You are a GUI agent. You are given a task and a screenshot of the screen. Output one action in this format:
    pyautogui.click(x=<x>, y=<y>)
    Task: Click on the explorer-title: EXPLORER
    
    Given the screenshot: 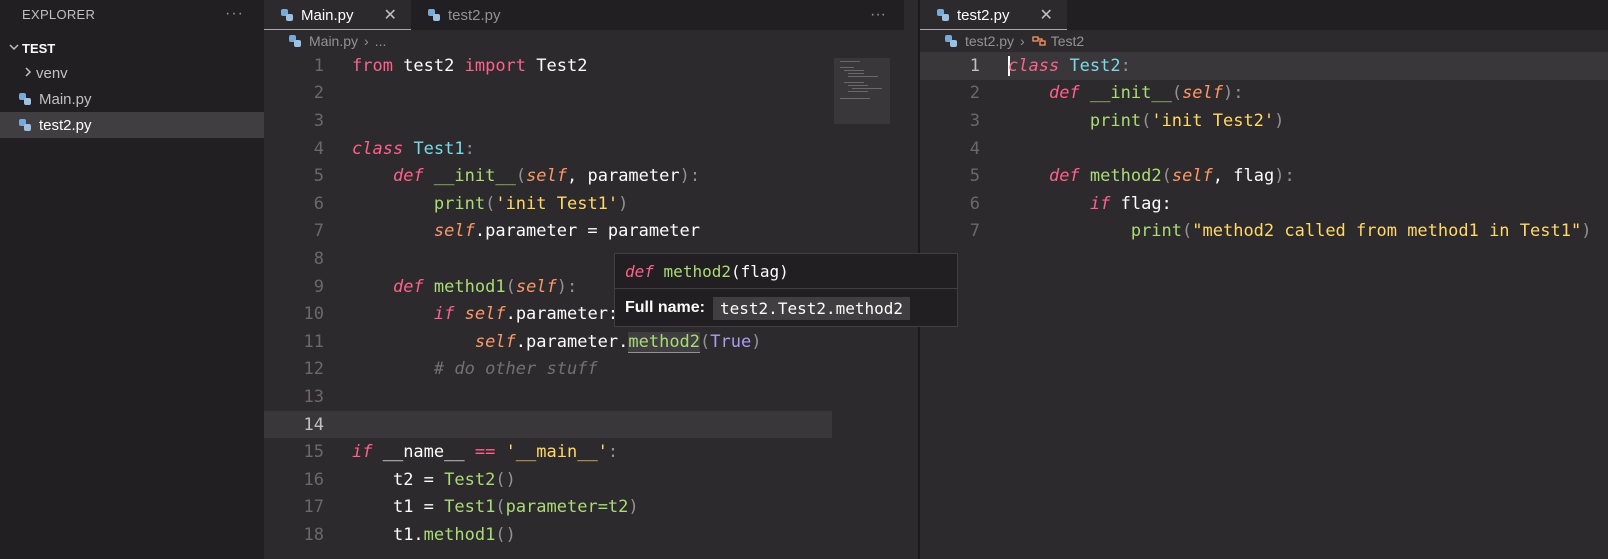 What is the action you would take?
    pyautogui.click(x=59, y=14)
    